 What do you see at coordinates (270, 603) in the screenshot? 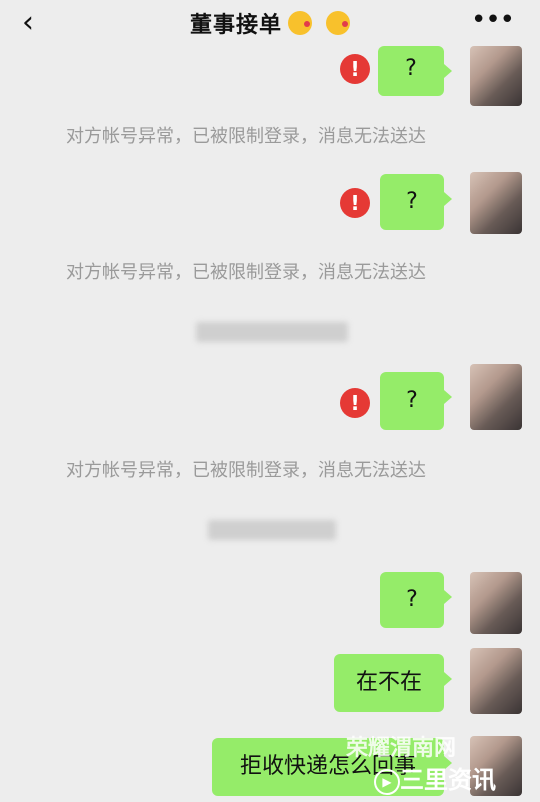
I see `message-row: ?` at bounding box center [270, 603].